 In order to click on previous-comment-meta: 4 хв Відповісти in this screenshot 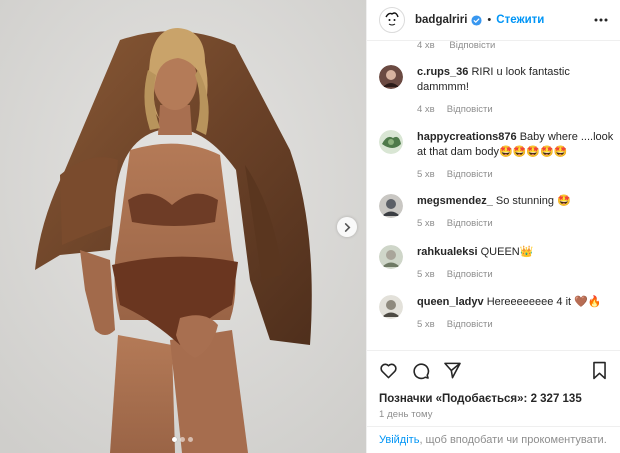, I will do `click(462, 46)`.